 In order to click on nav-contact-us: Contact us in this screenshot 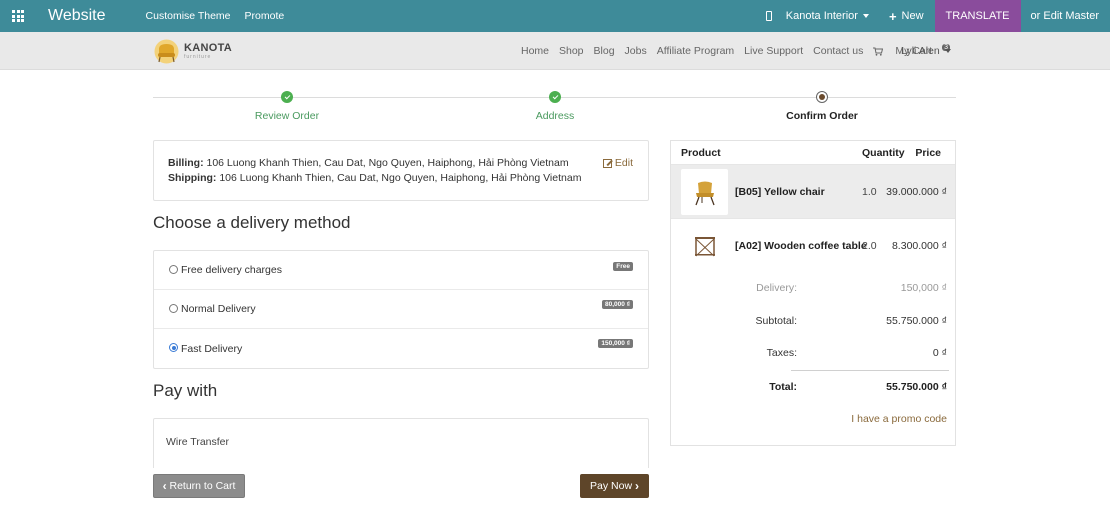, I will do `click(838, 51)`.